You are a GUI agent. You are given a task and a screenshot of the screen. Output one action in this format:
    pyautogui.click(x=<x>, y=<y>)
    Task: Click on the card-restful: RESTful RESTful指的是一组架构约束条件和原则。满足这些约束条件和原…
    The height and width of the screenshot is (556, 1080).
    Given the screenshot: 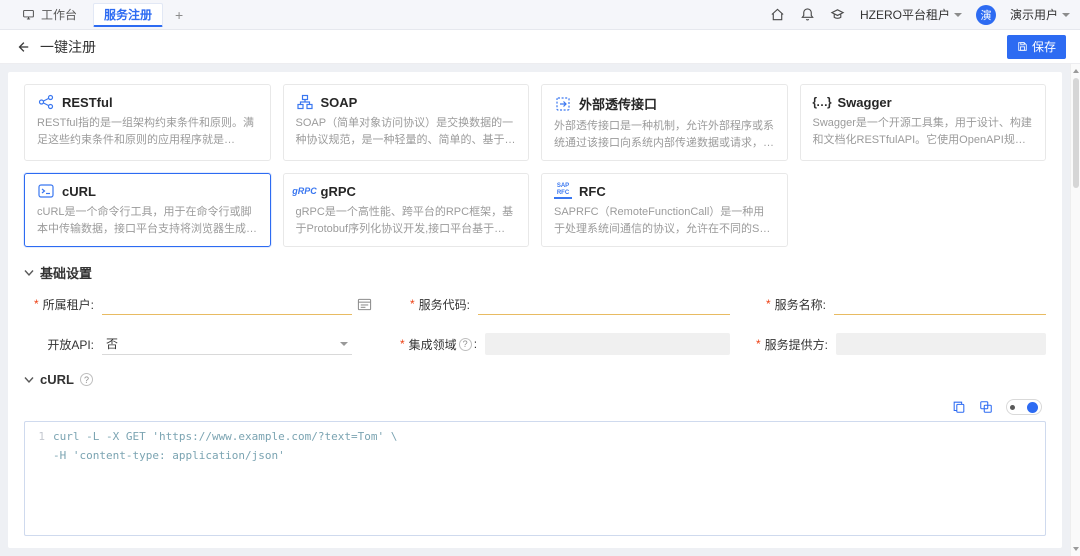 What is the action you would take?
    pyautogui.click(x=147, y=122)
    